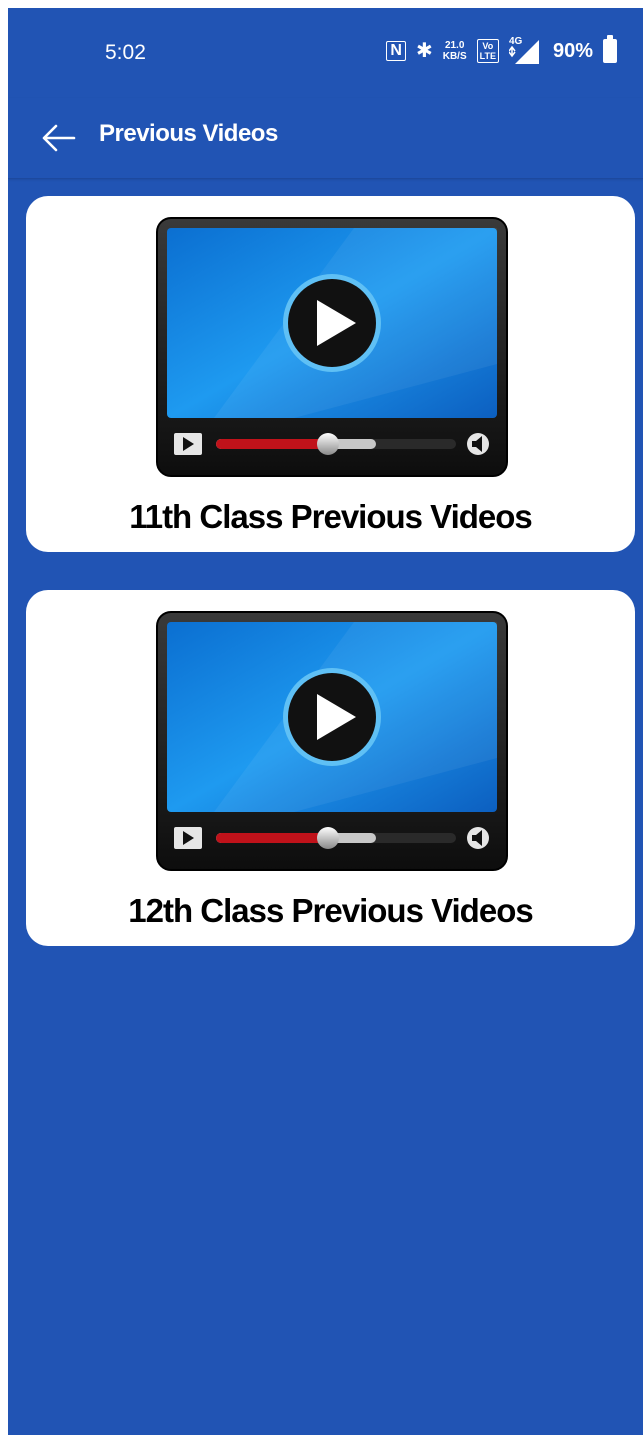 The width and height of the screenshot is (643, 1435). What do you see at coordinates (424, 51) in the screenshot?
I see `bluetooth-icon: ✱` at bounding box center [424, 51].